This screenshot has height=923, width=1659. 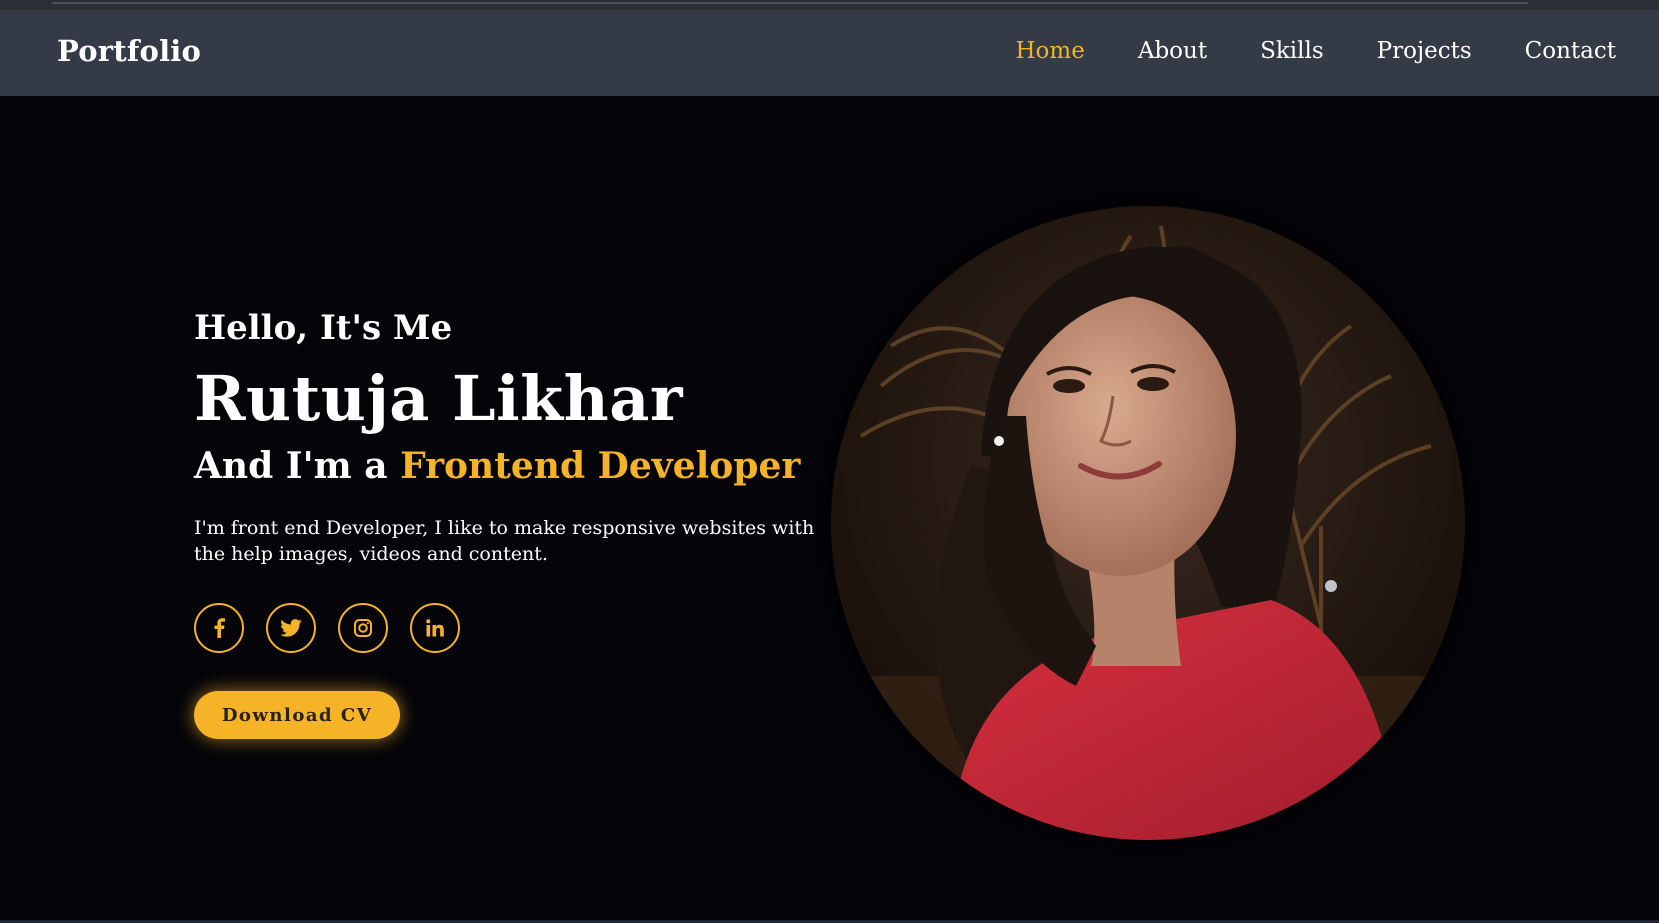 I want to click on role-prefix: And I'm a, so click(x=297, y=466).